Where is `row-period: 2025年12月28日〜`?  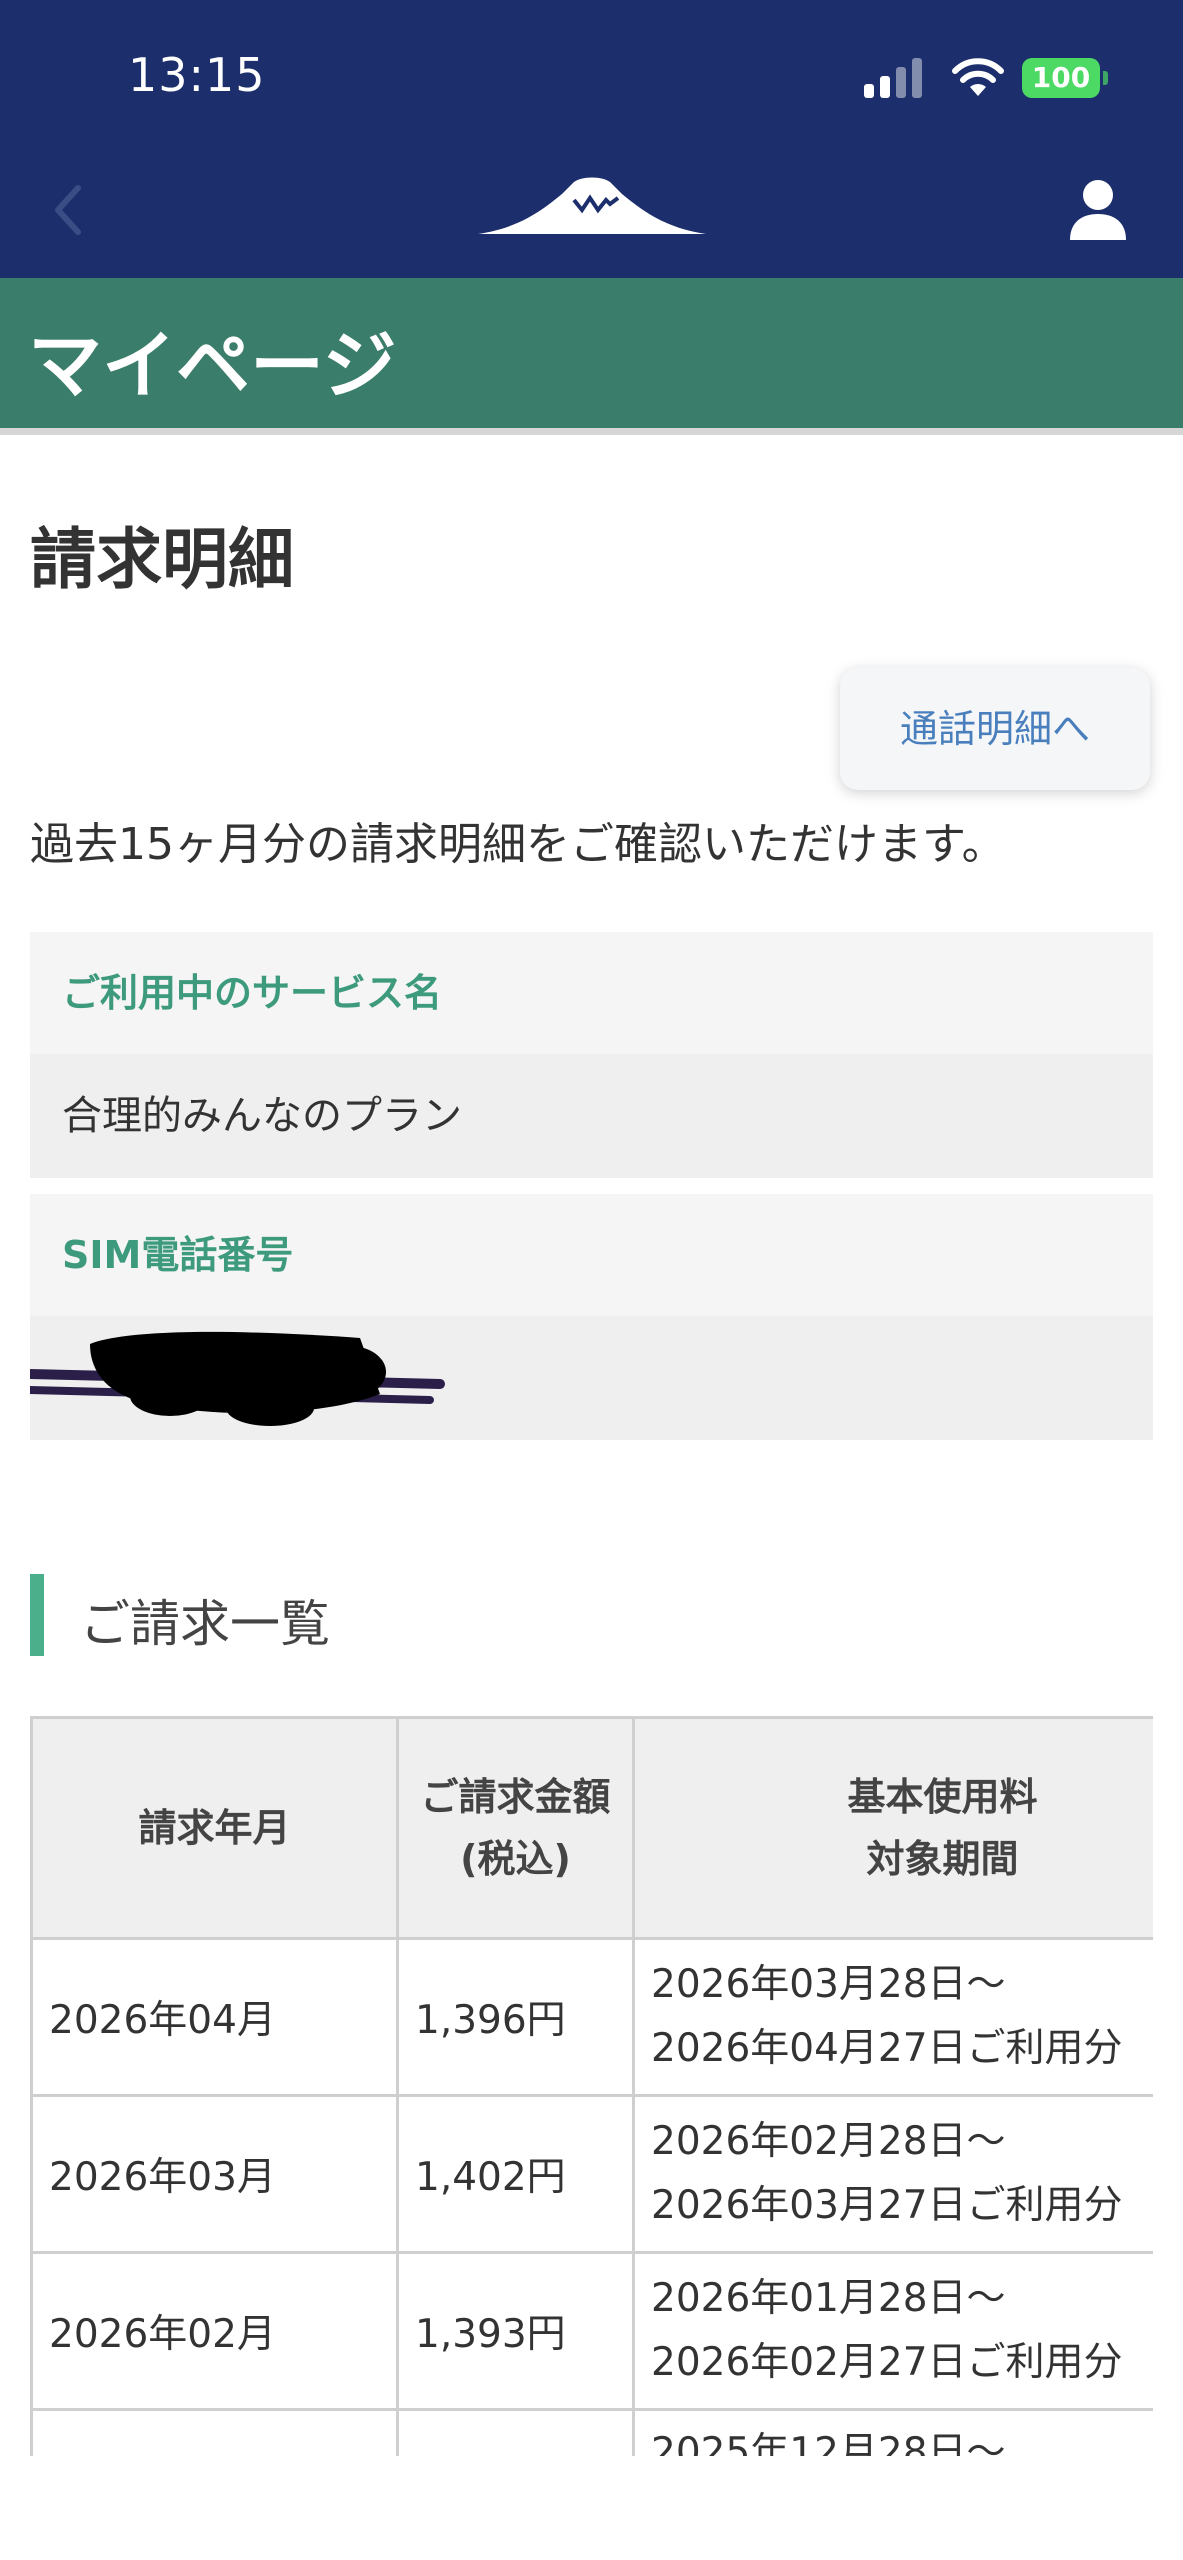 row-period: 2025年12月28日〜 is located at coordinates (892, 2432).